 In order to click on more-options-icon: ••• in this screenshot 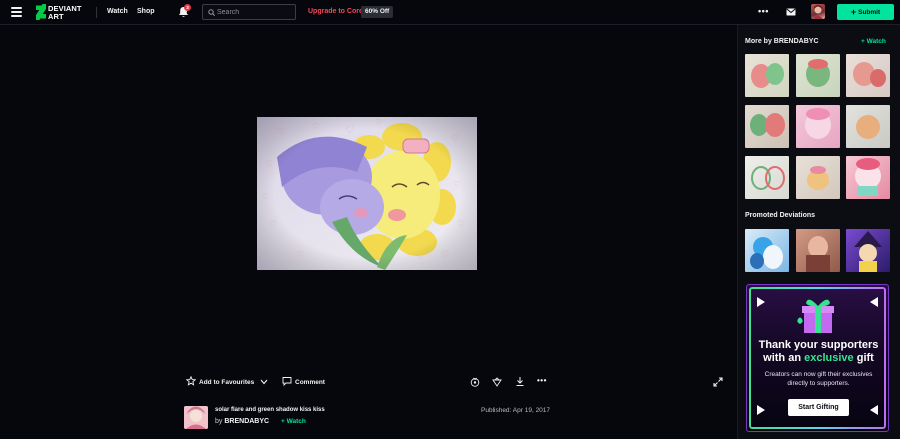, I will do `click(763, 11)`.